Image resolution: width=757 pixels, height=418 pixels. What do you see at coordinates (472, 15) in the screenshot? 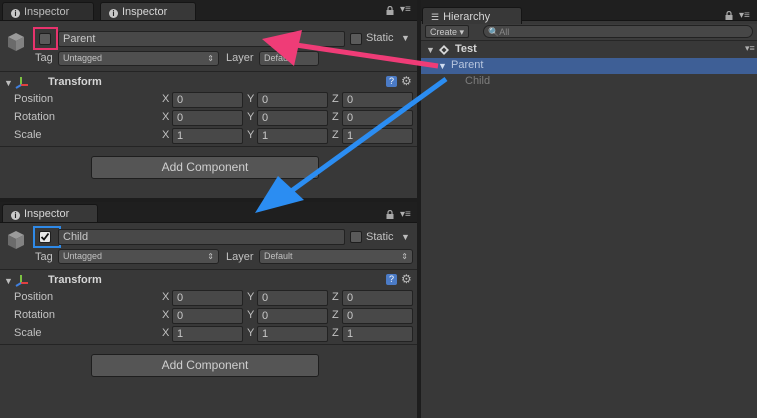
I see `tab-hierarchy: ☰ Hierarchy` at bounding box center [472, 15].